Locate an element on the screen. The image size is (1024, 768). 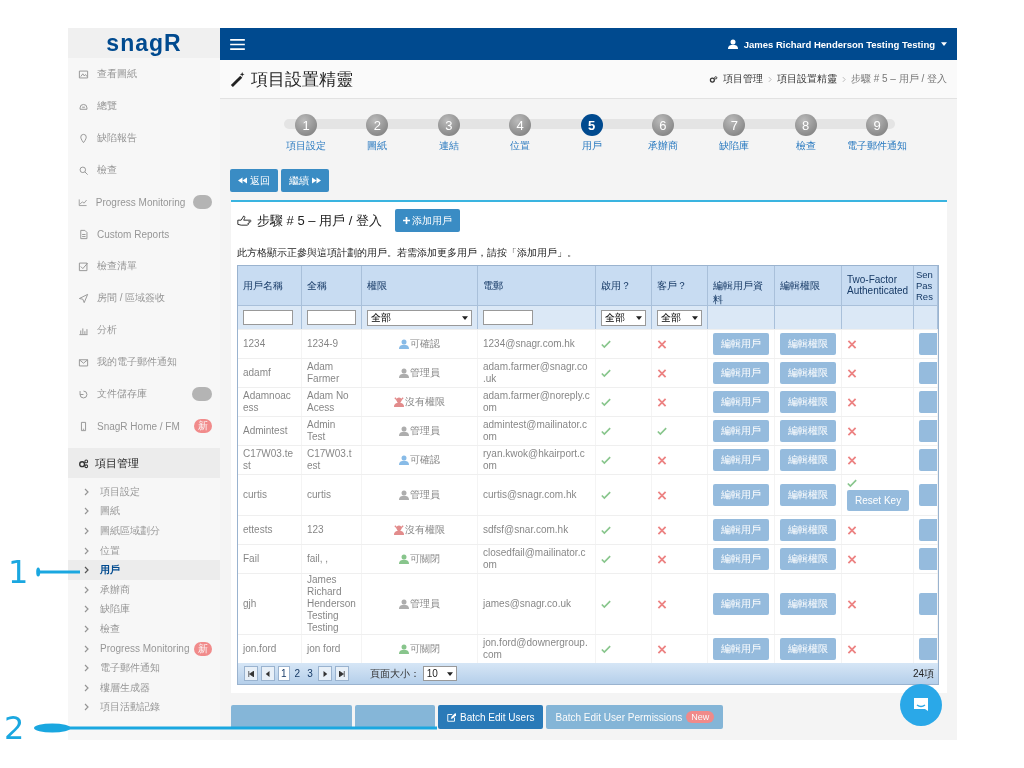
step-number: 6 is located at coordinates (662, 125).